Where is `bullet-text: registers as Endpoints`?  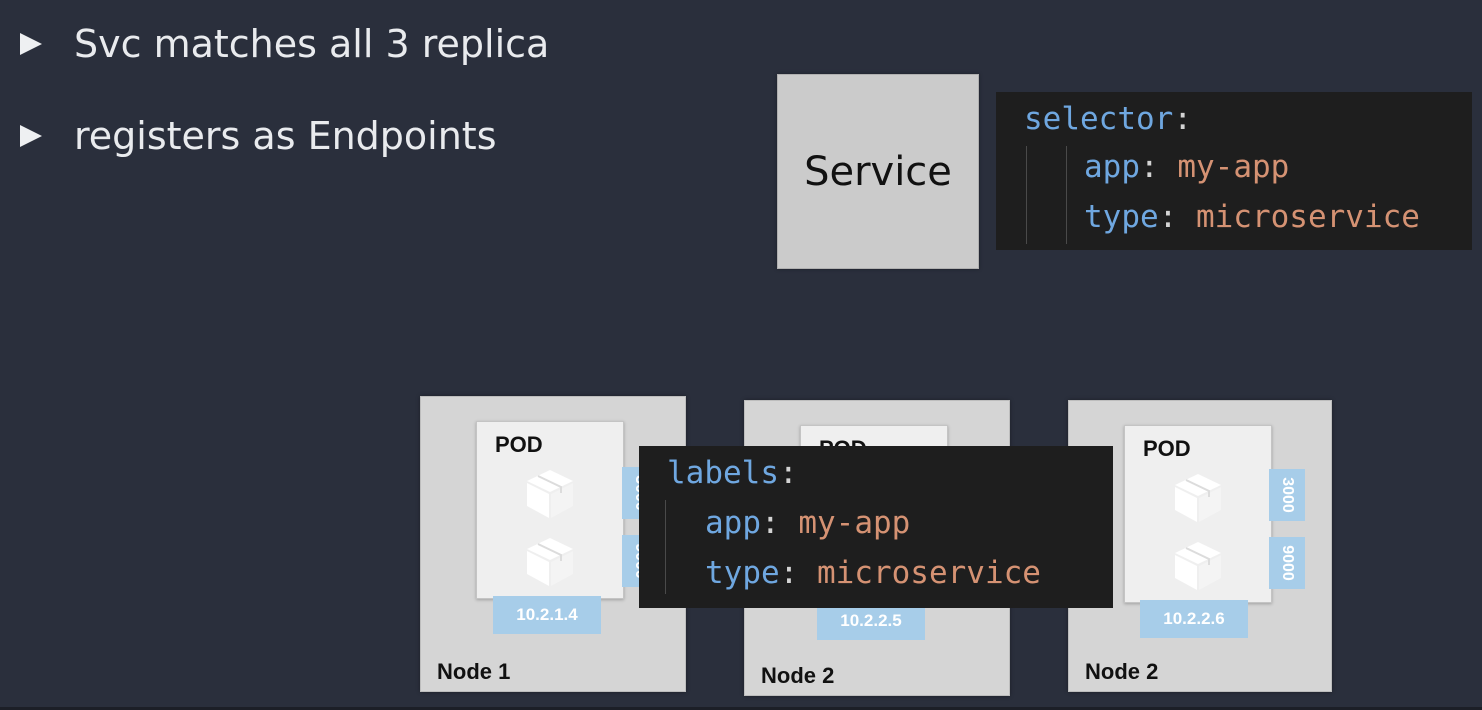
bullet-text: registers as Endpoints is located at coordinates (285, 136).